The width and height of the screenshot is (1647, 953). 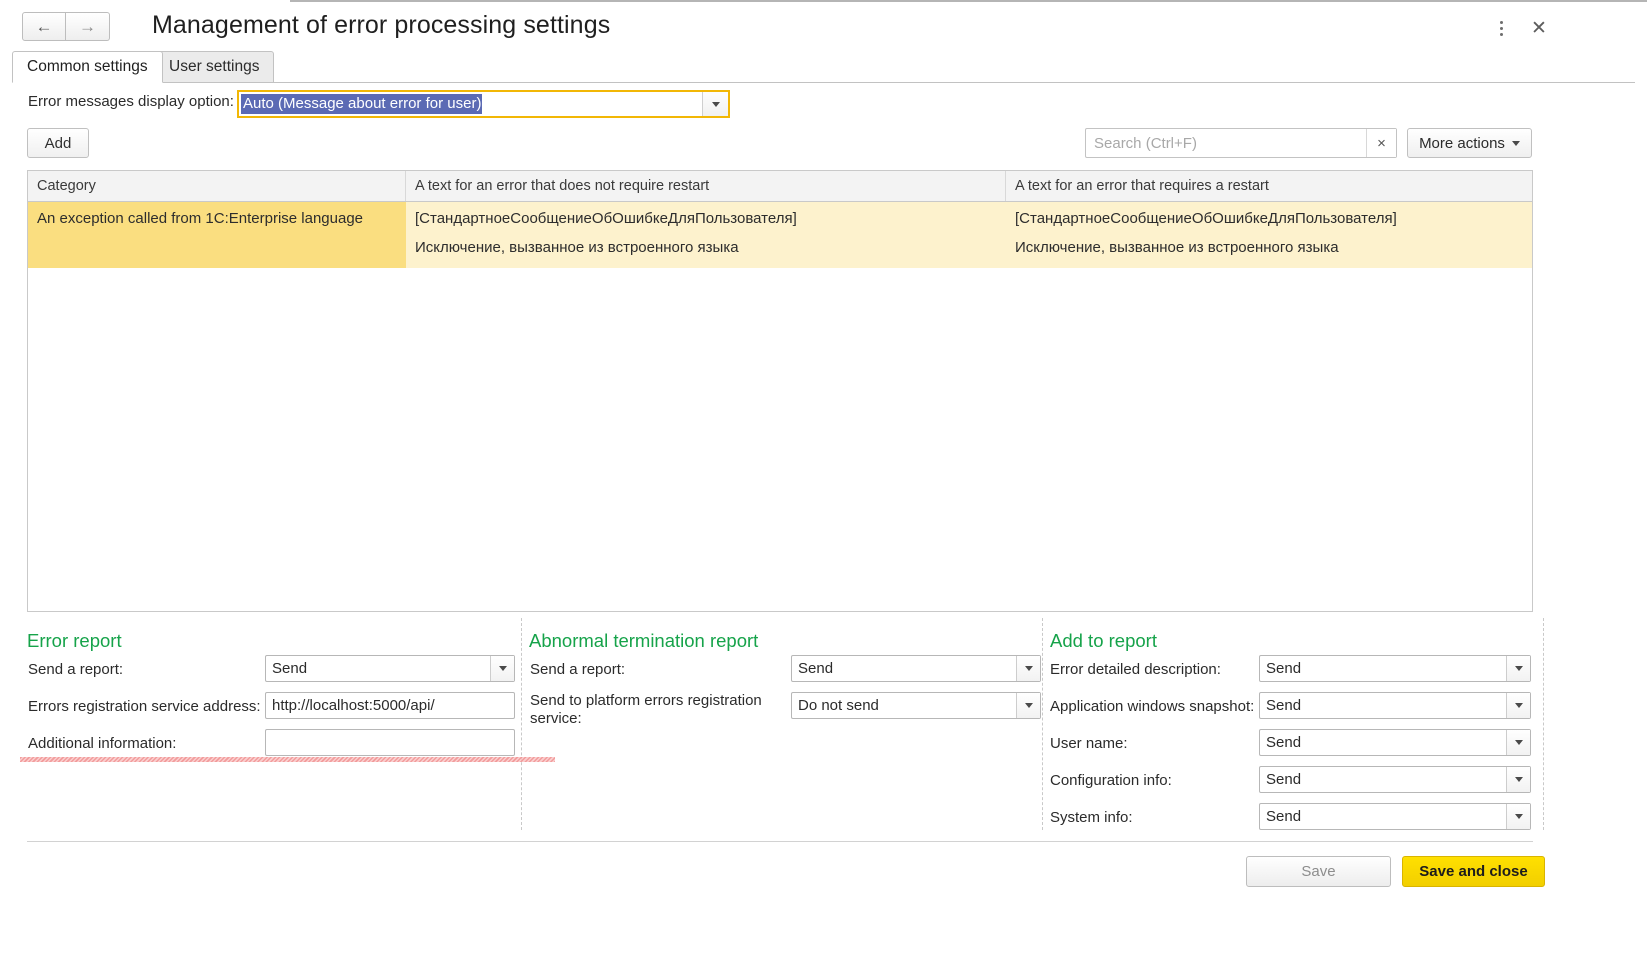 What do you see at coordinates (217, 186) in the screenshot?
I see `table-header-category: Category` at bounding box center [217, 186].